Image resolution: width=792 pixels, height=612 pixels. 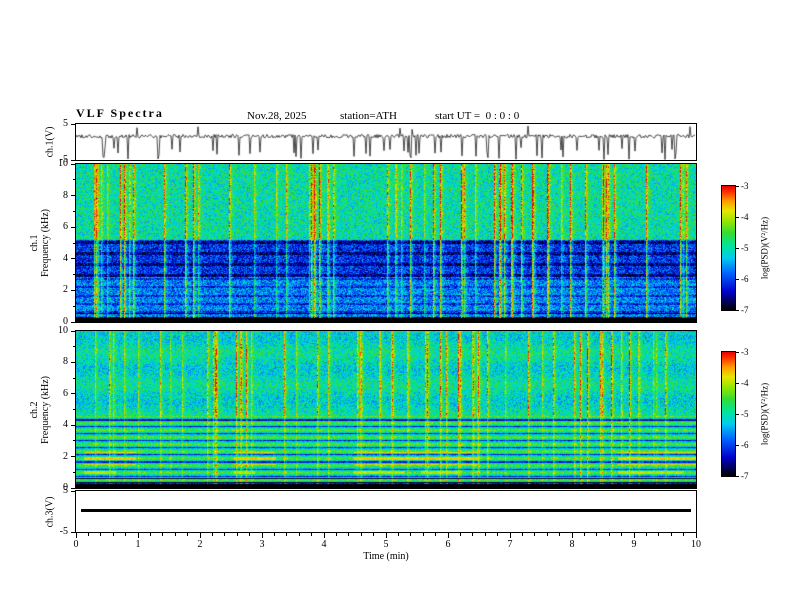 I want to click on x-tick-label: 2, so click(x=200, y=544).